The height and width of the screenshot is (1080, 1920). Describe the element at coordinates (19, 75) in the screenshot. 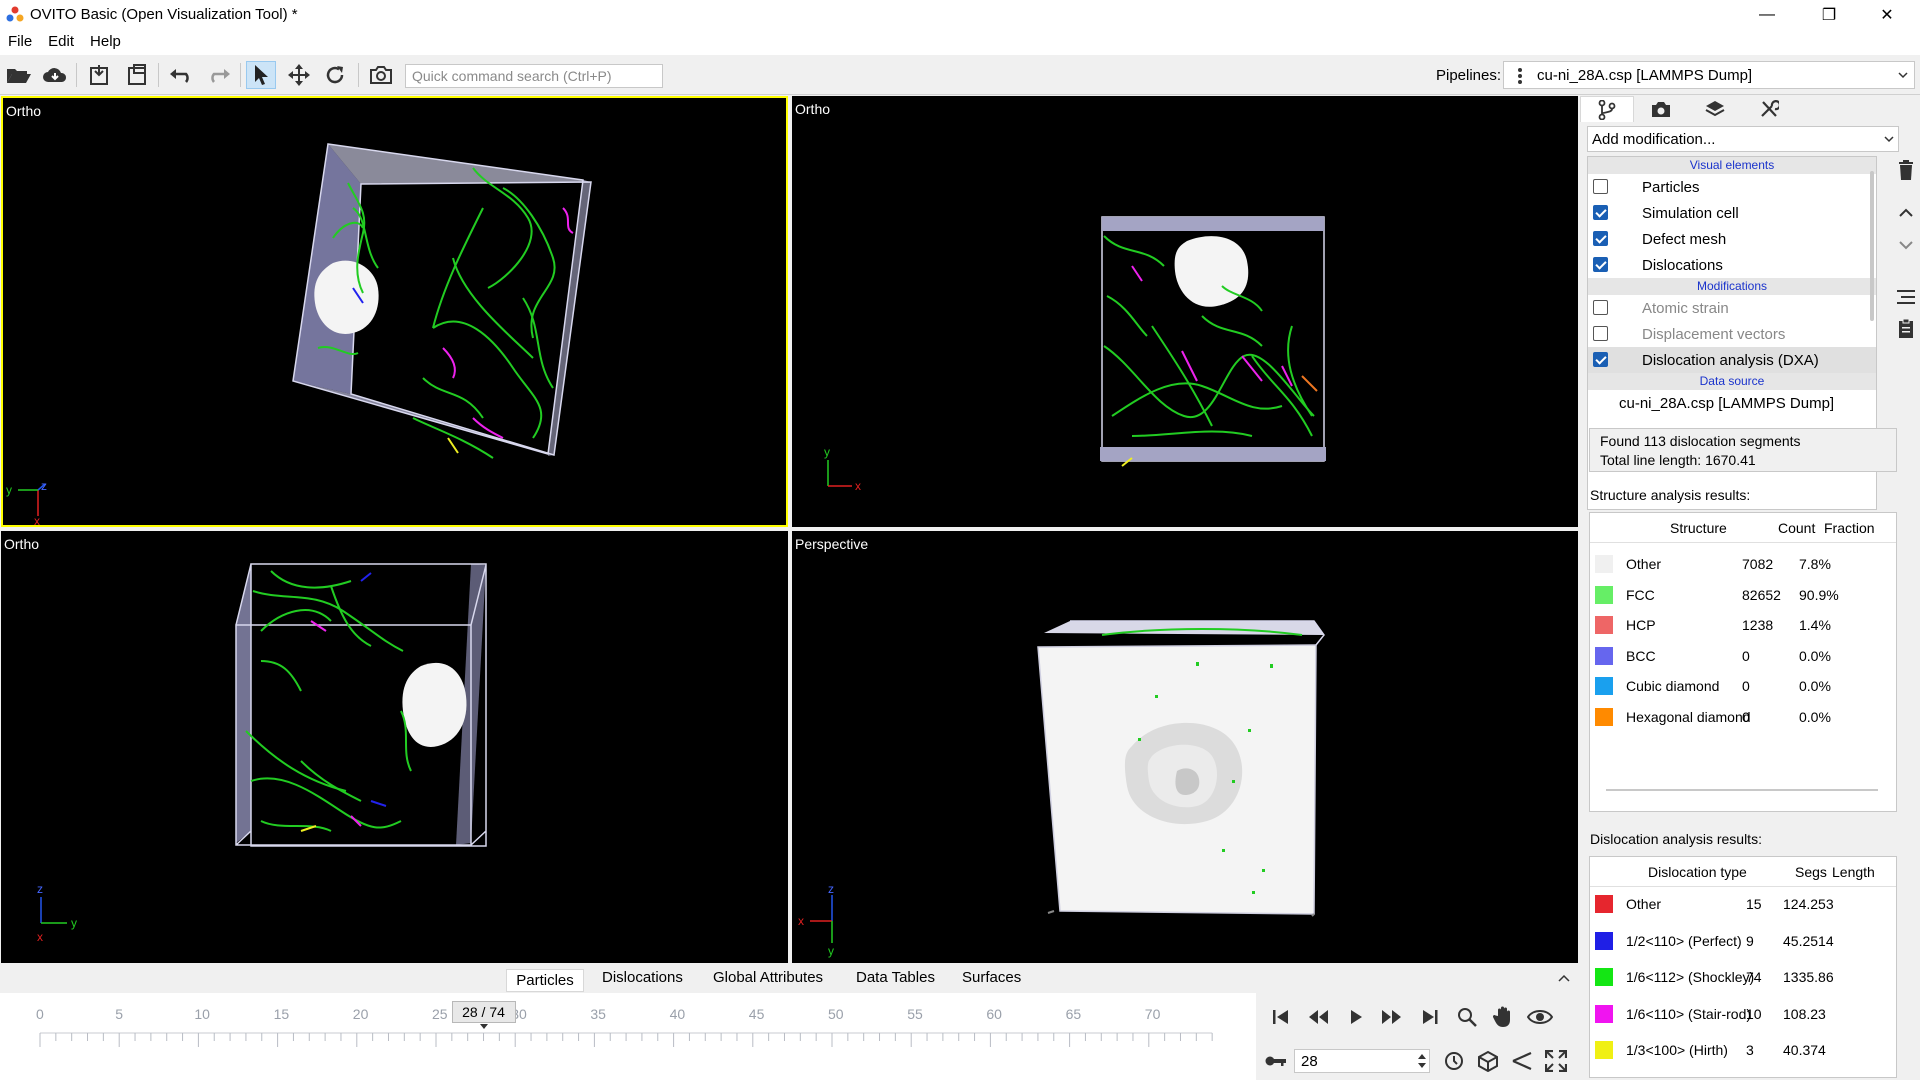

I see `open-file-button` at that location.